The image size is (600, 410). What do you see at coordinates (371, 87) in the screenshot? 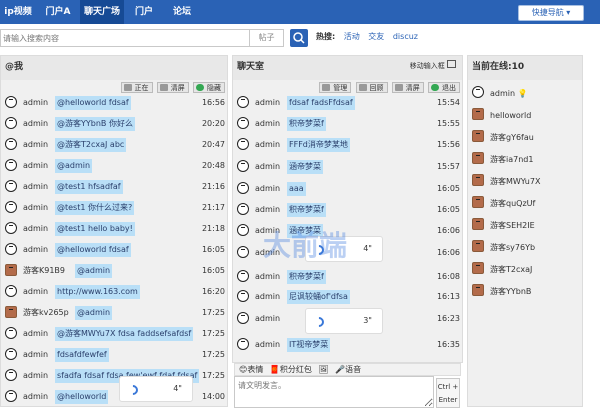
I see `chat-tool-review: 回顾` at bounding box center [371, 87].